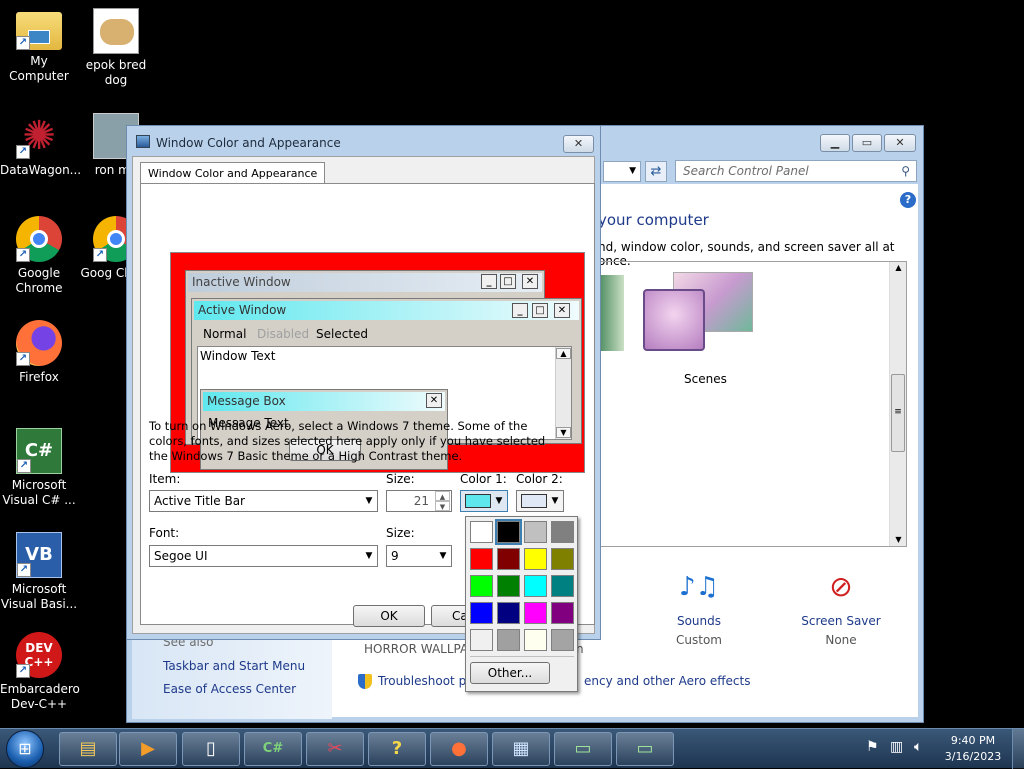 The width and height of the screenshot is (1024, 769). What do you see at coordinates (263, 501) in the screenshot?
I see `item-select: Active Title Bar ▼` at bounding box center [263, 501].